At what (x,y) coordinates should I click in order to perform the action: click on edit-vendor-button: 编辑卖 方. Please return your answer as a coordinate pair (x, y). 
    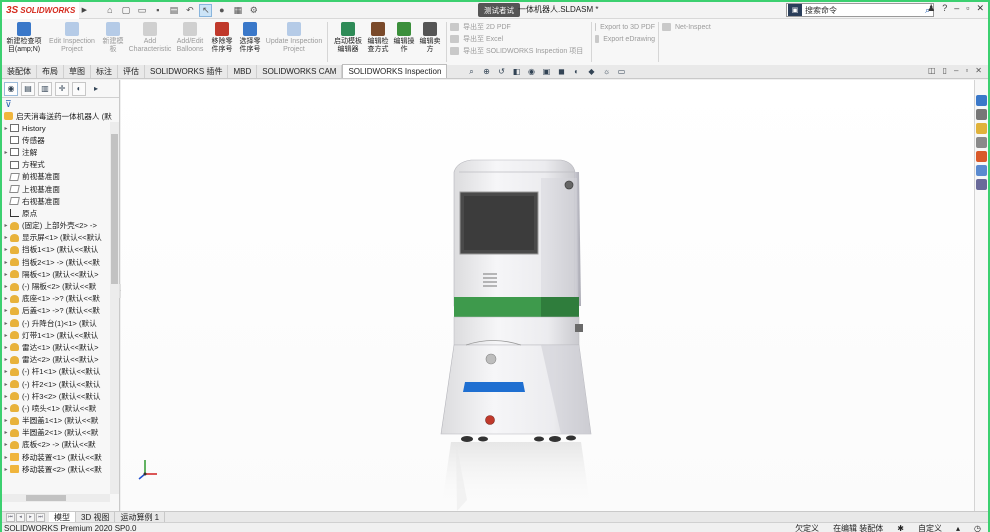
    Looking at the image, I should click on (430, 36).